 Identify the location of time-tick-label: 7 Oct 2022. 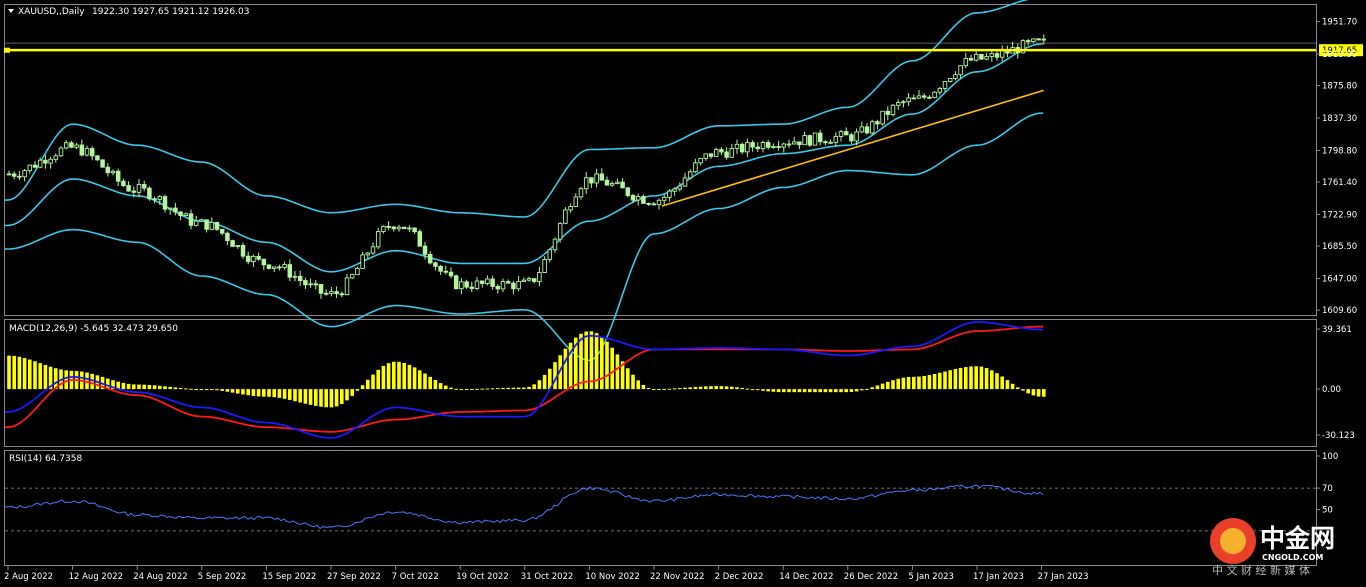
(415, 577).